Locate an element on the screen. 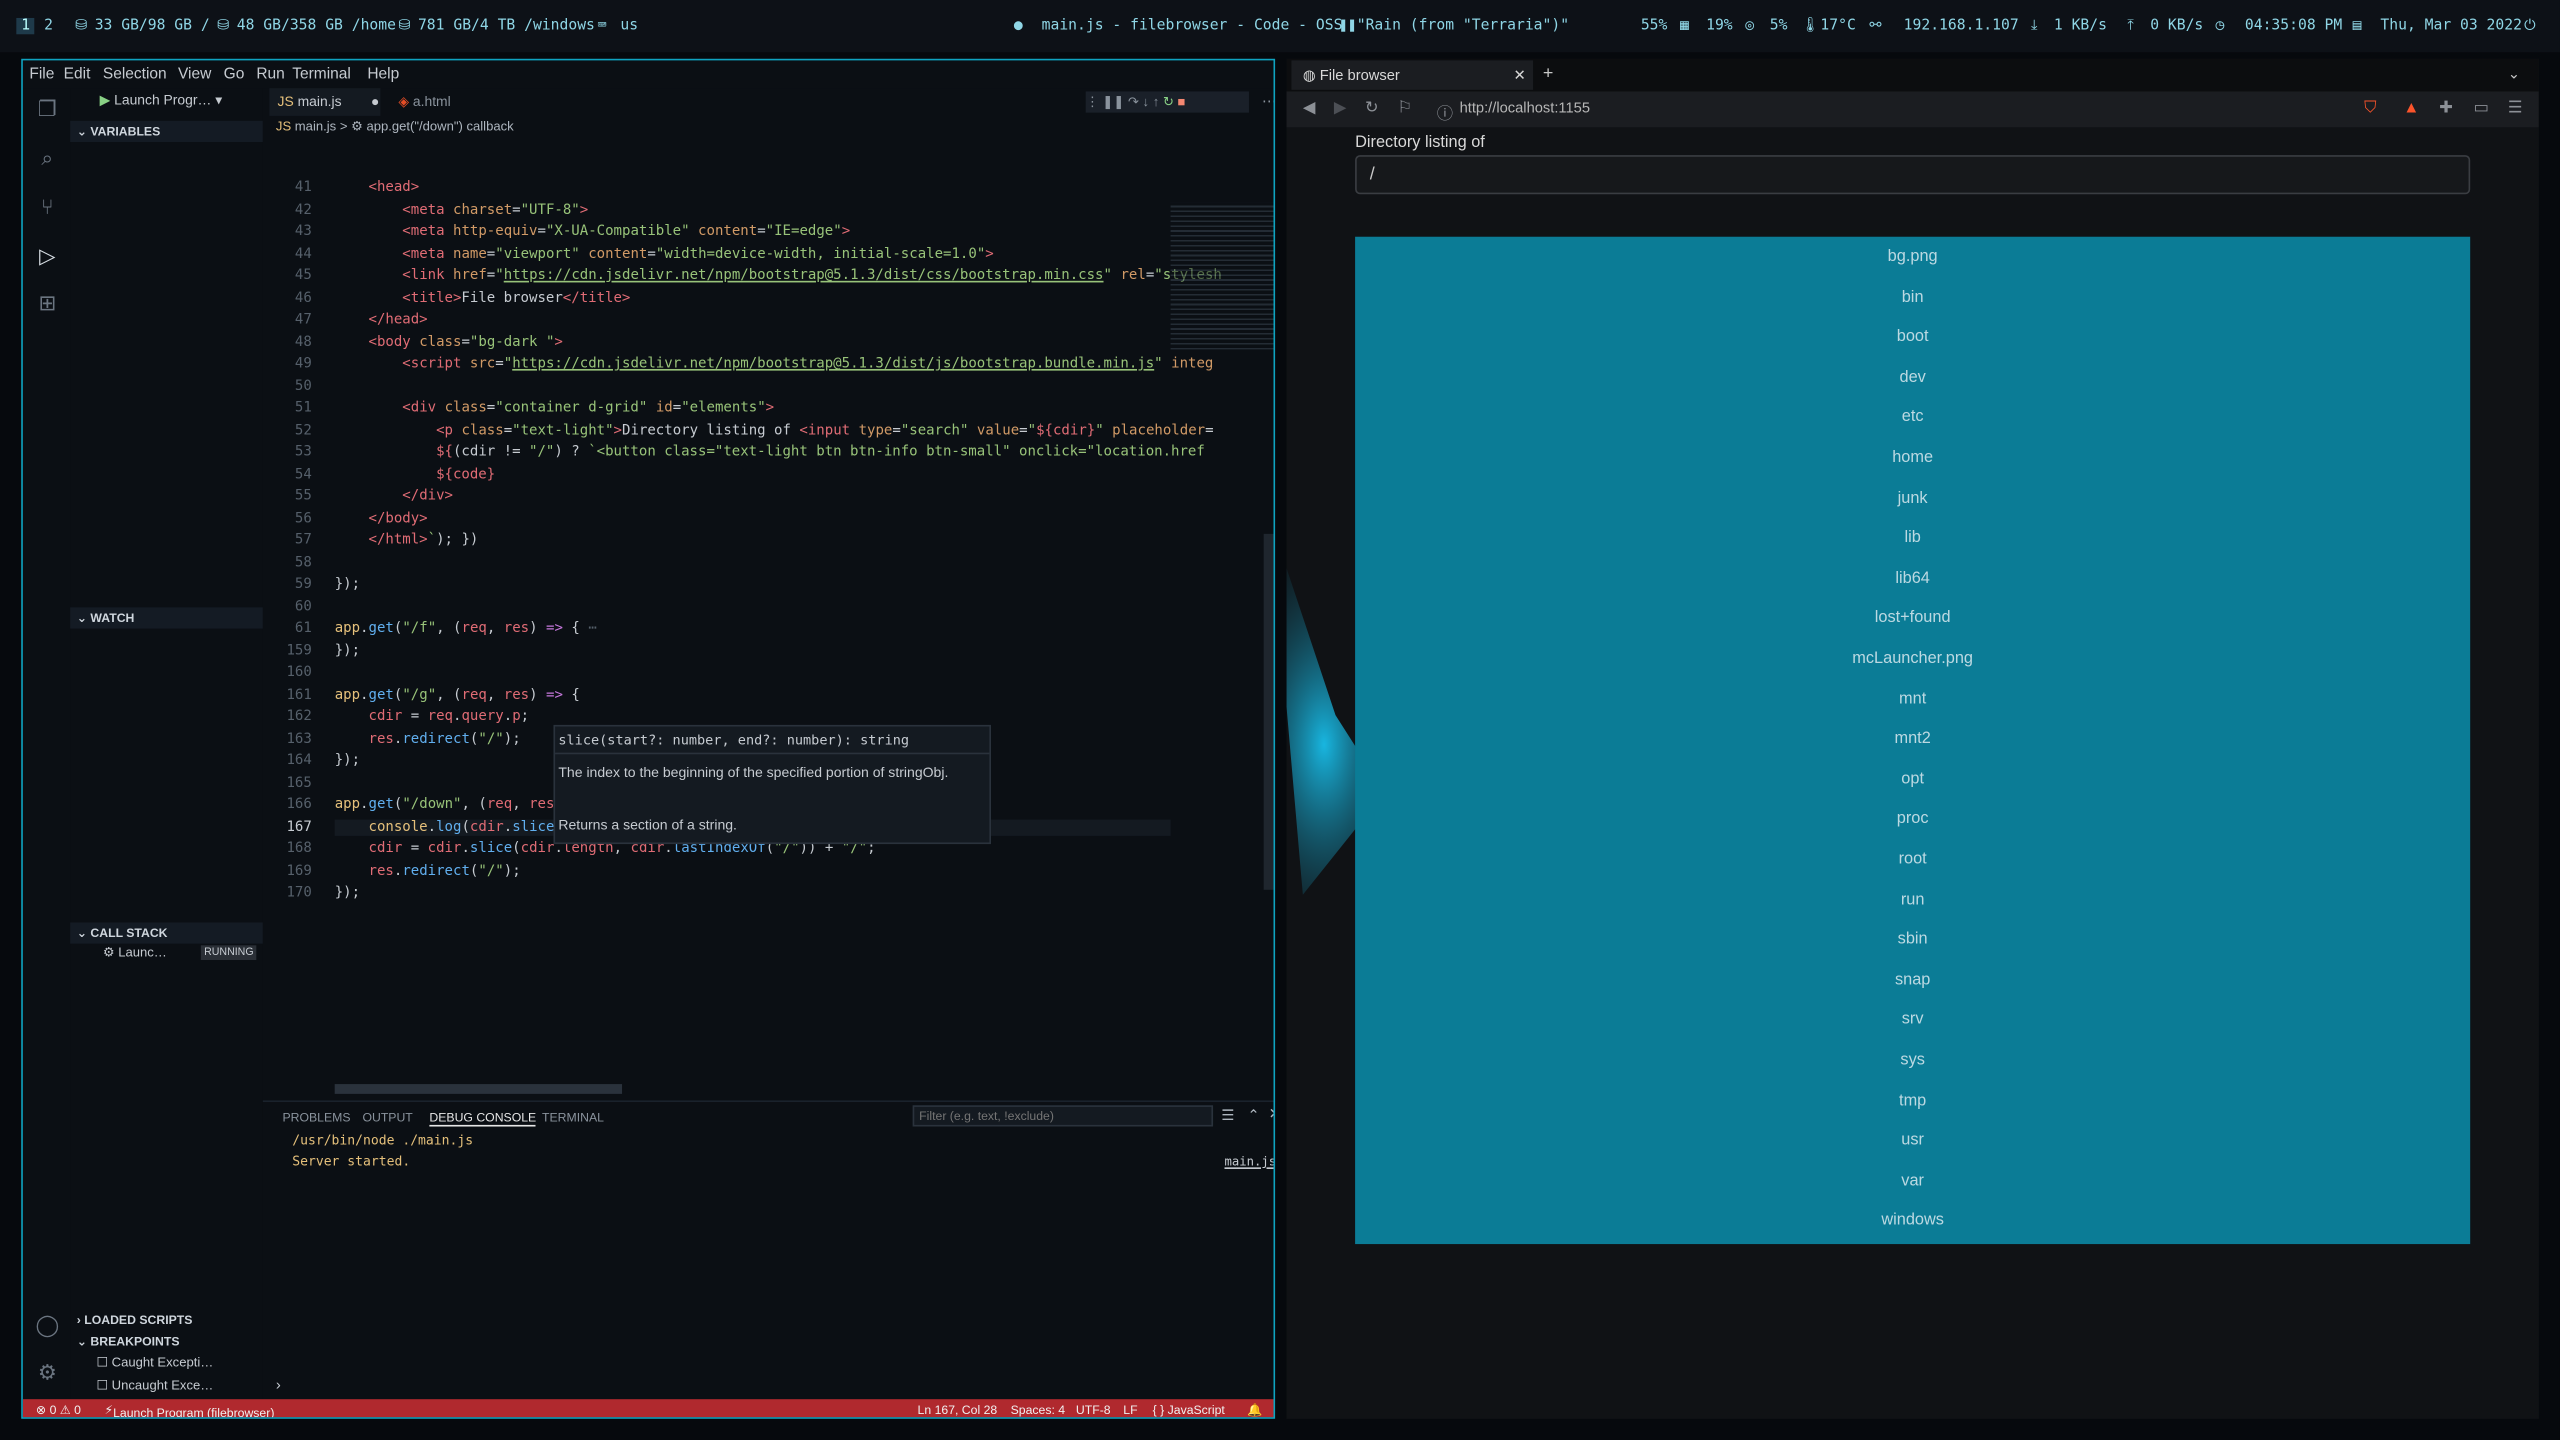  file-entry-button: lib64 is located at coordinates (1912, 579).